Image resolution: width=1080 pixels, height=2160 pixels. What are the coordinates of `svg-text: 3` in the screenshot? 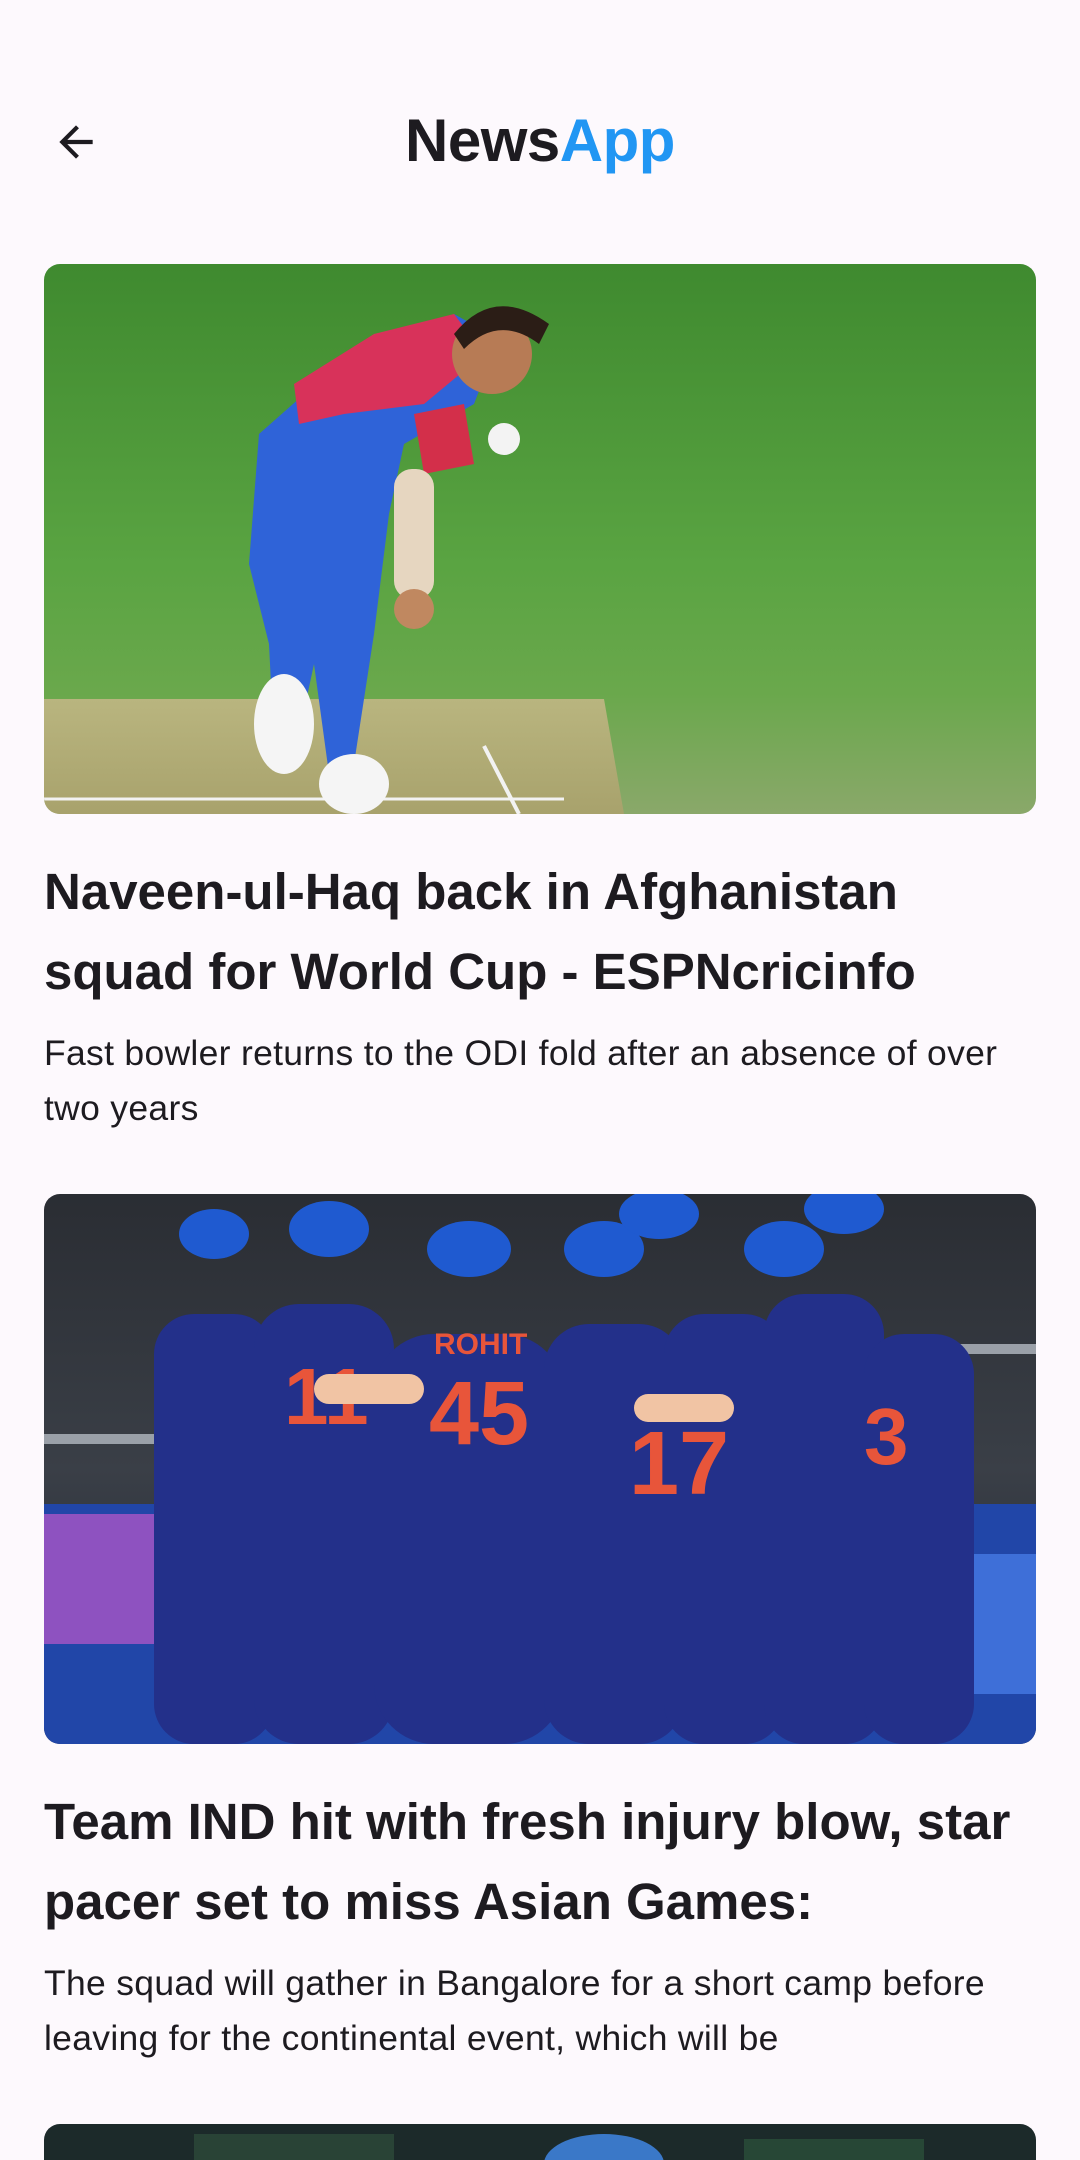 It's located at (886, 1436).